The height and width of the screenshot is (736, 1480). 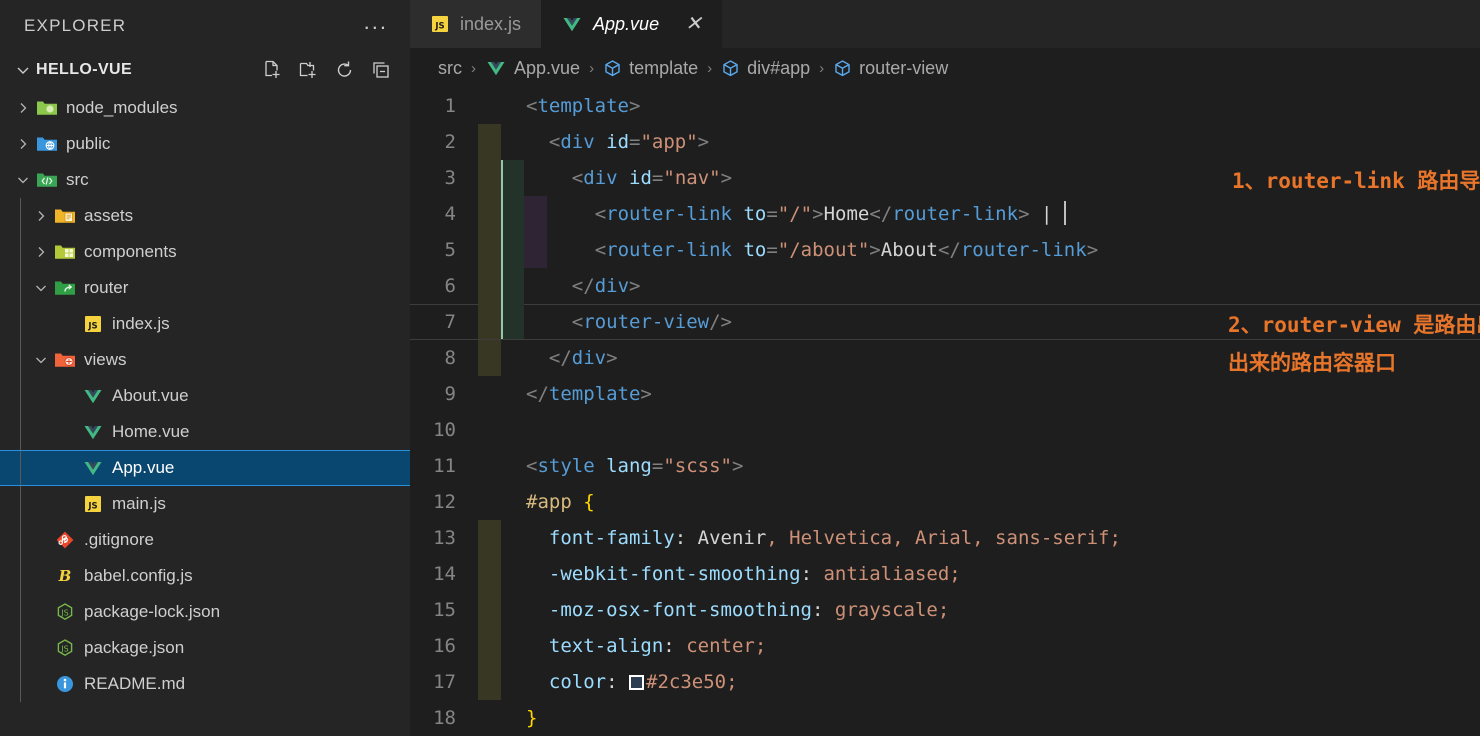 I want to click on close-icon: ✕, so click(x=693, y=24).